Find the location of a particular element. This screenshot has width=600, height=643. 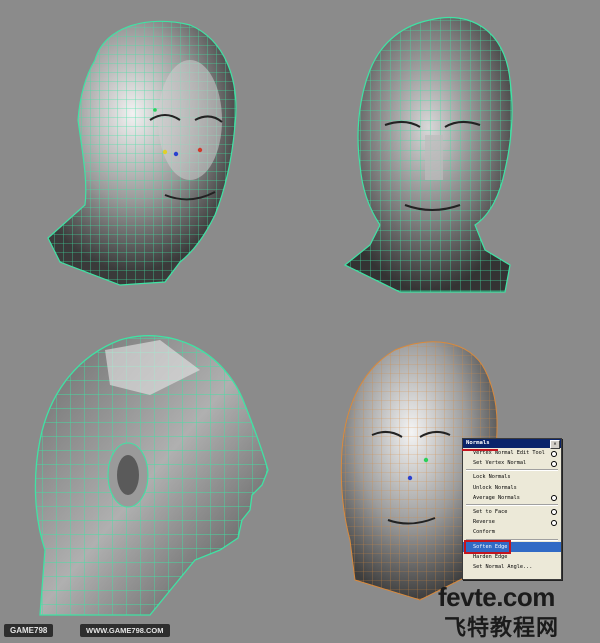

menu-item-label: Soften Edge is located at coordinates (490, 546).